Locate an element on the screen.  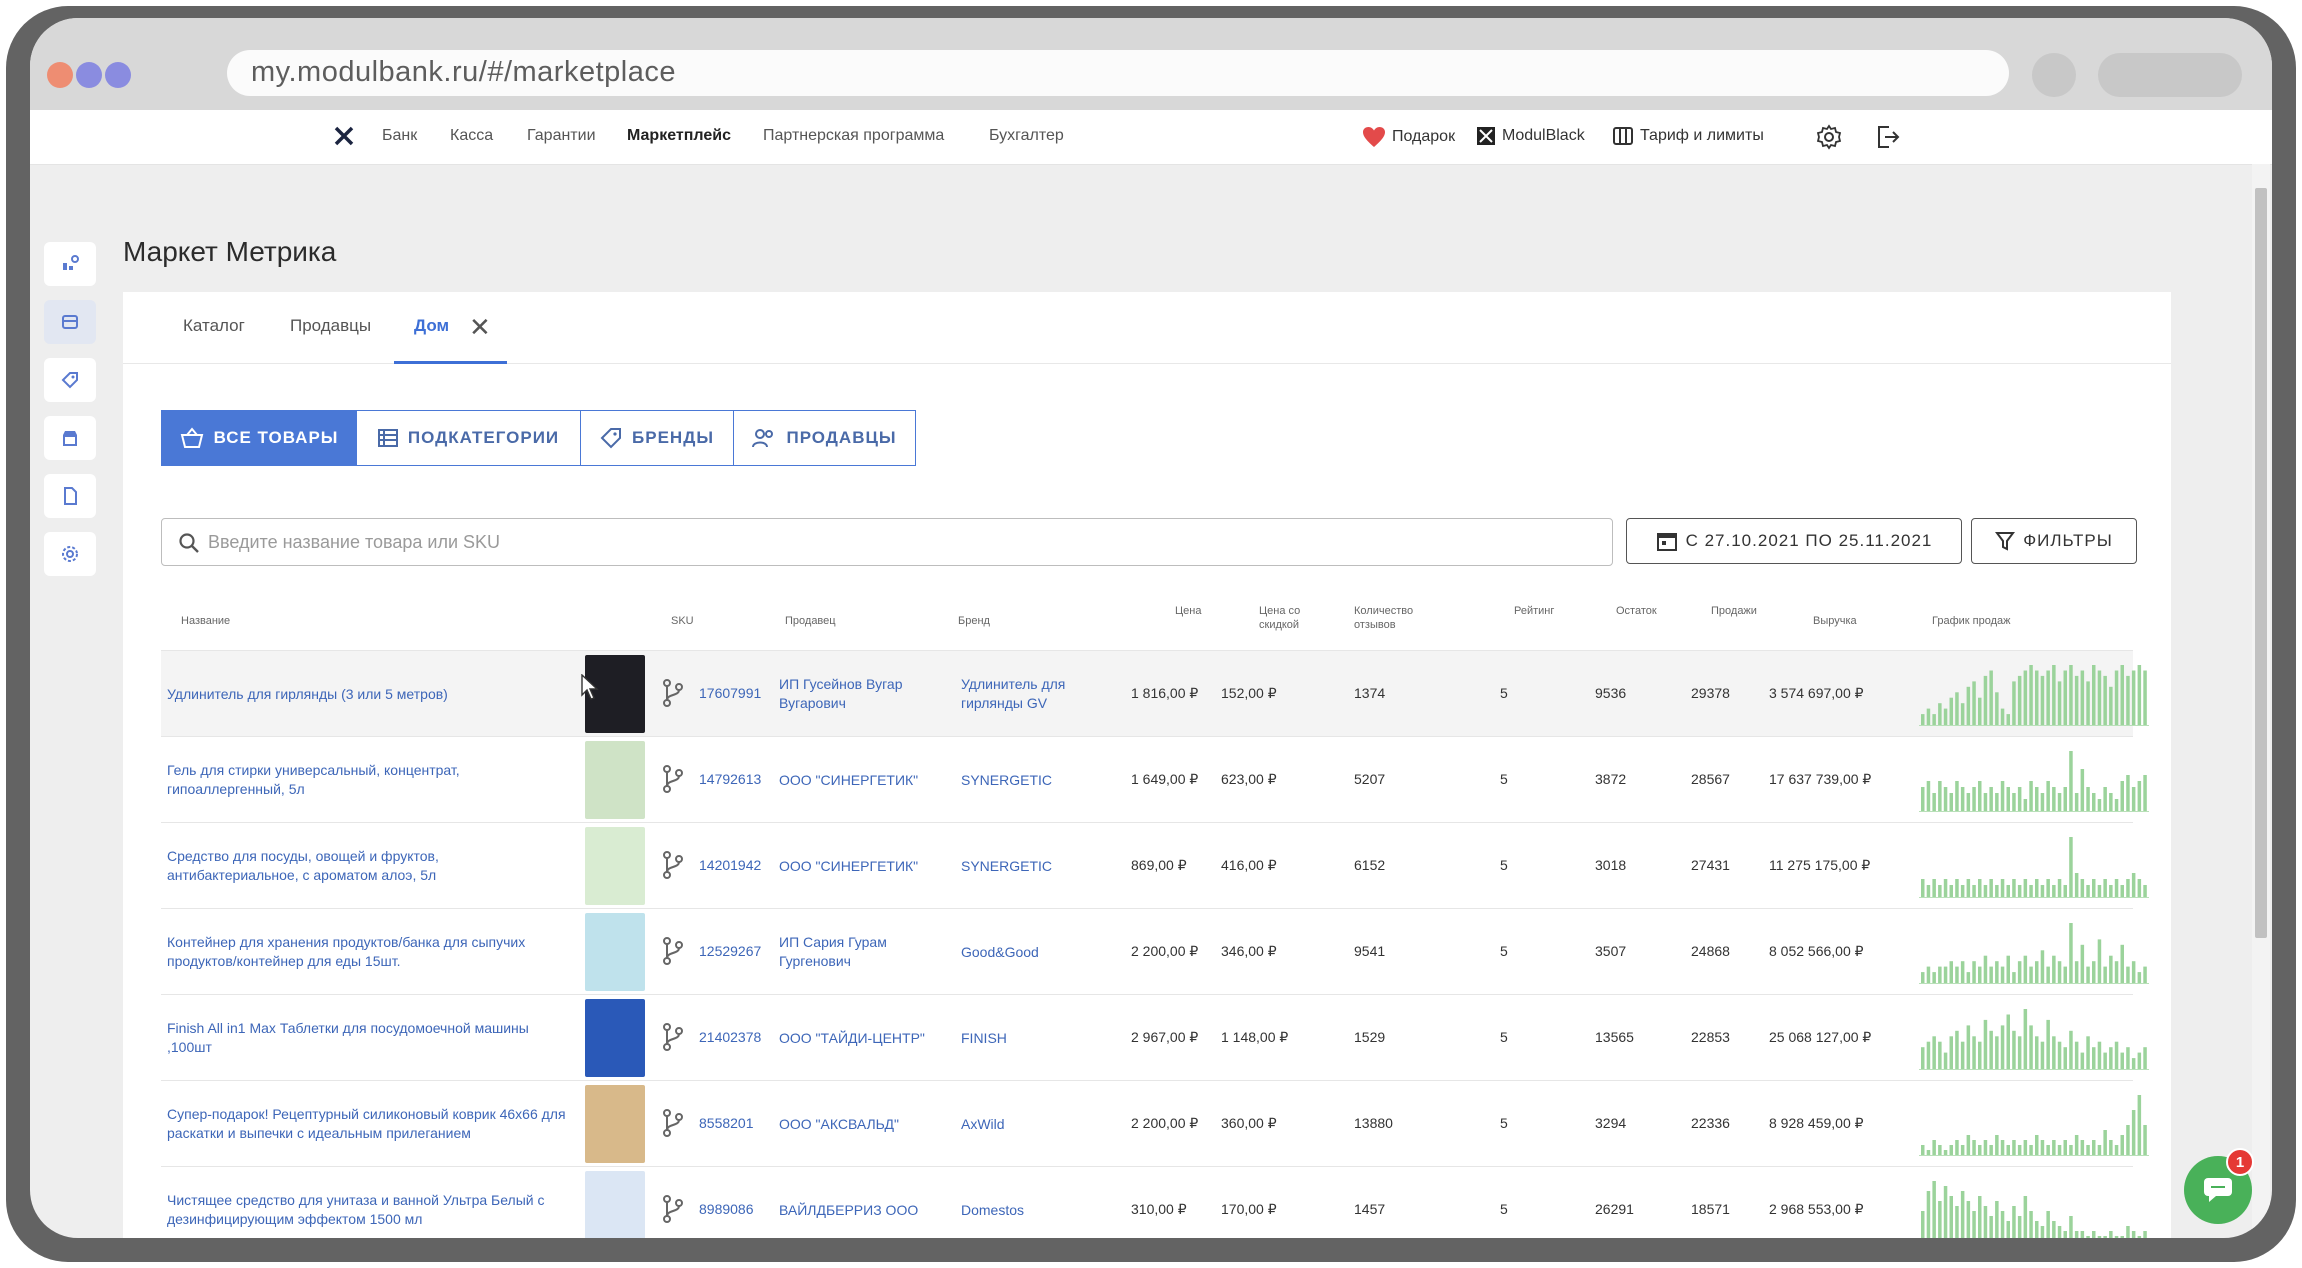
minimize-window-dot is located at coordinates (89, 75).